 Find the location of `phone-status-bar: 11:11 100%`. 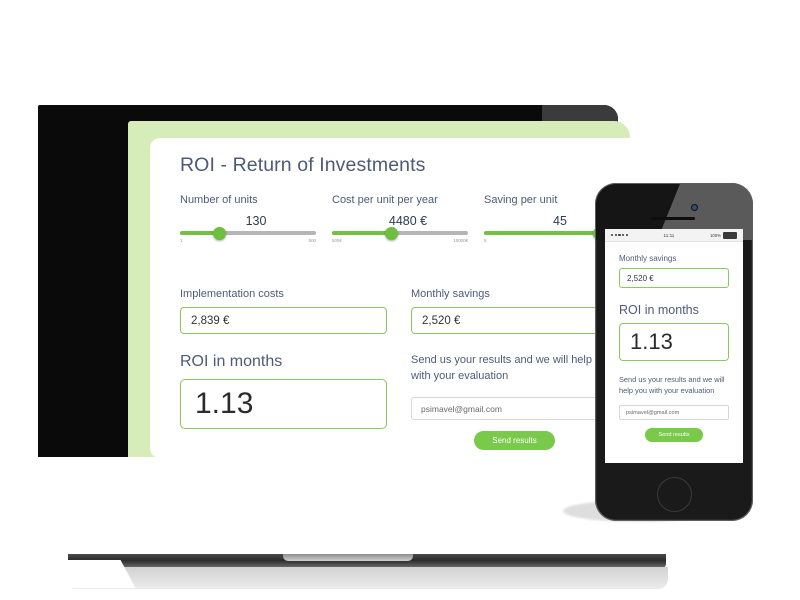

phone-status-bar: 11:11 100% is located at coordinates (674, 235).